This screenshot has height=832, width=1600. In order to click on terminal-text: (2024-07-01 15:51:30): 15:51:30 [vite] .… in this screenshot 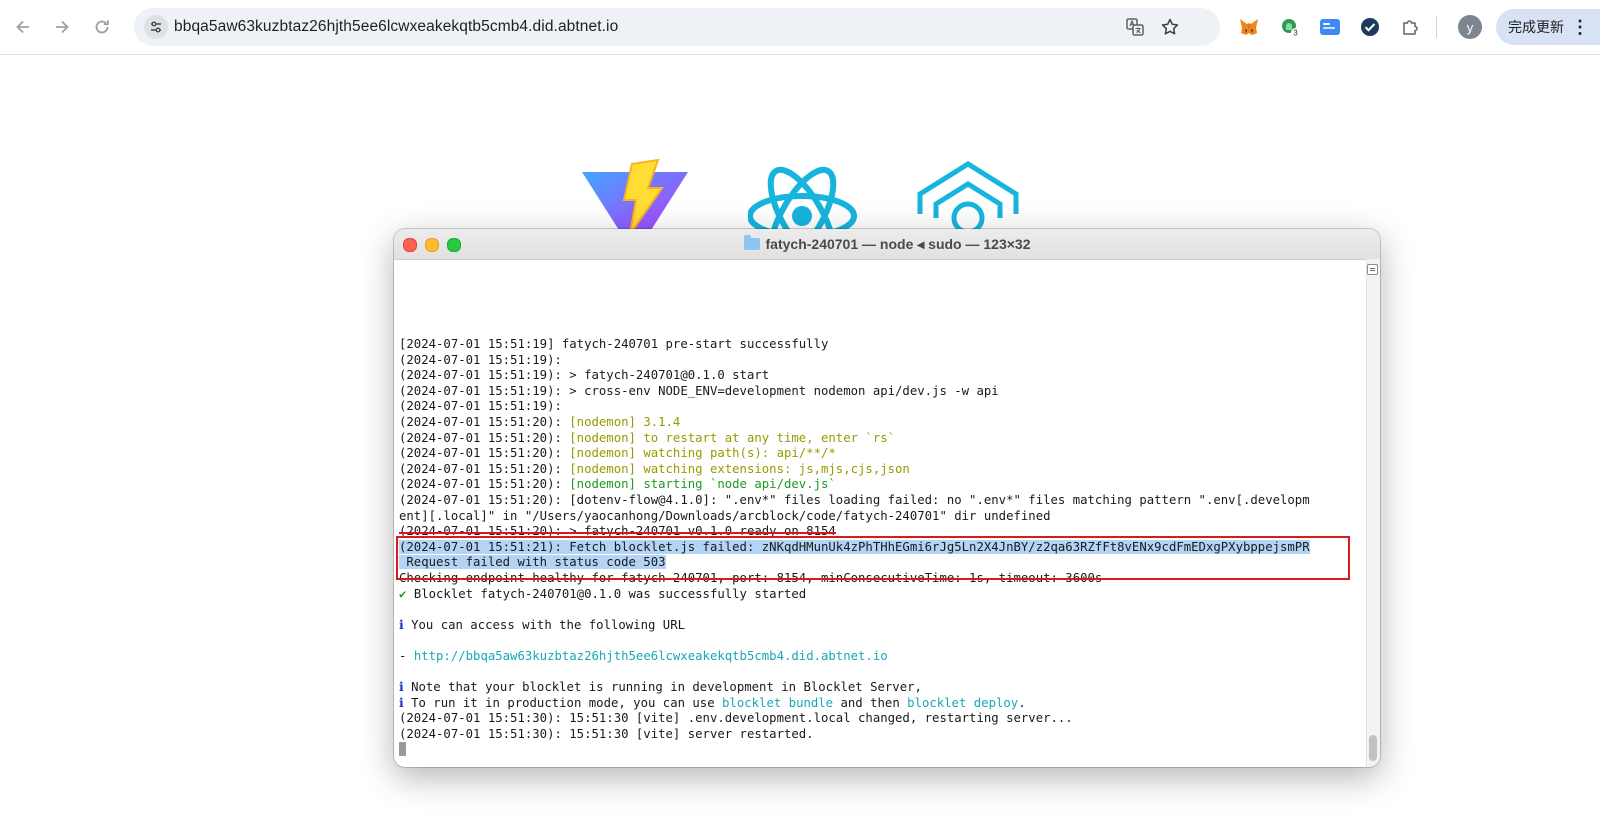, I will do `click(736, 718)`.